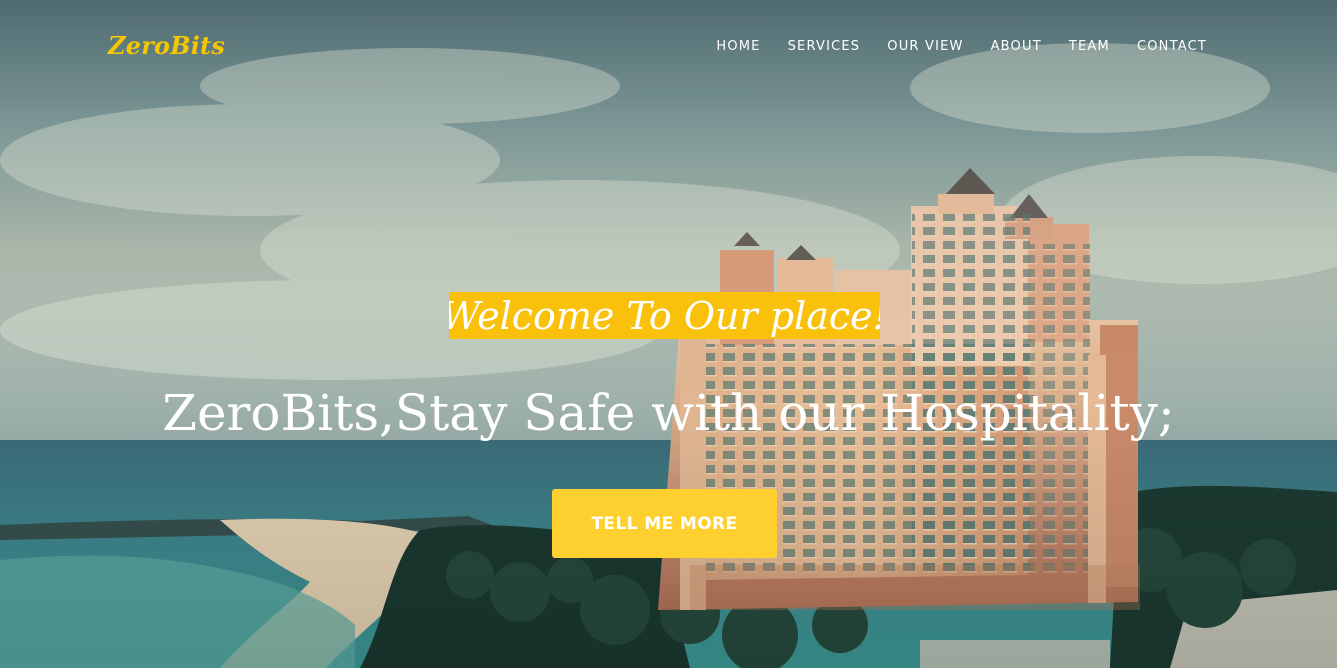 This screenshot has height=668, width=1337. I want to click on tell-me-more-button: TELL ME MORE, so click(664, 523).